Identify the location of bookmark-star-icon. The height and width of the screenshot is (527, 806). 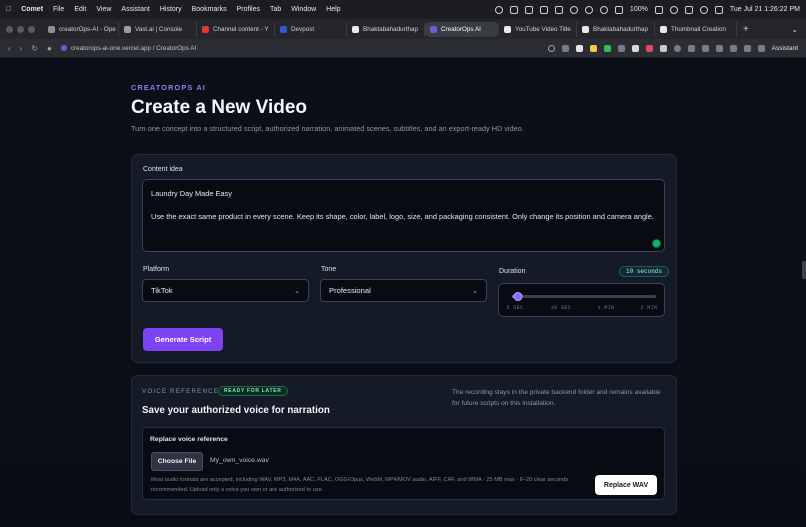
(551, 48).